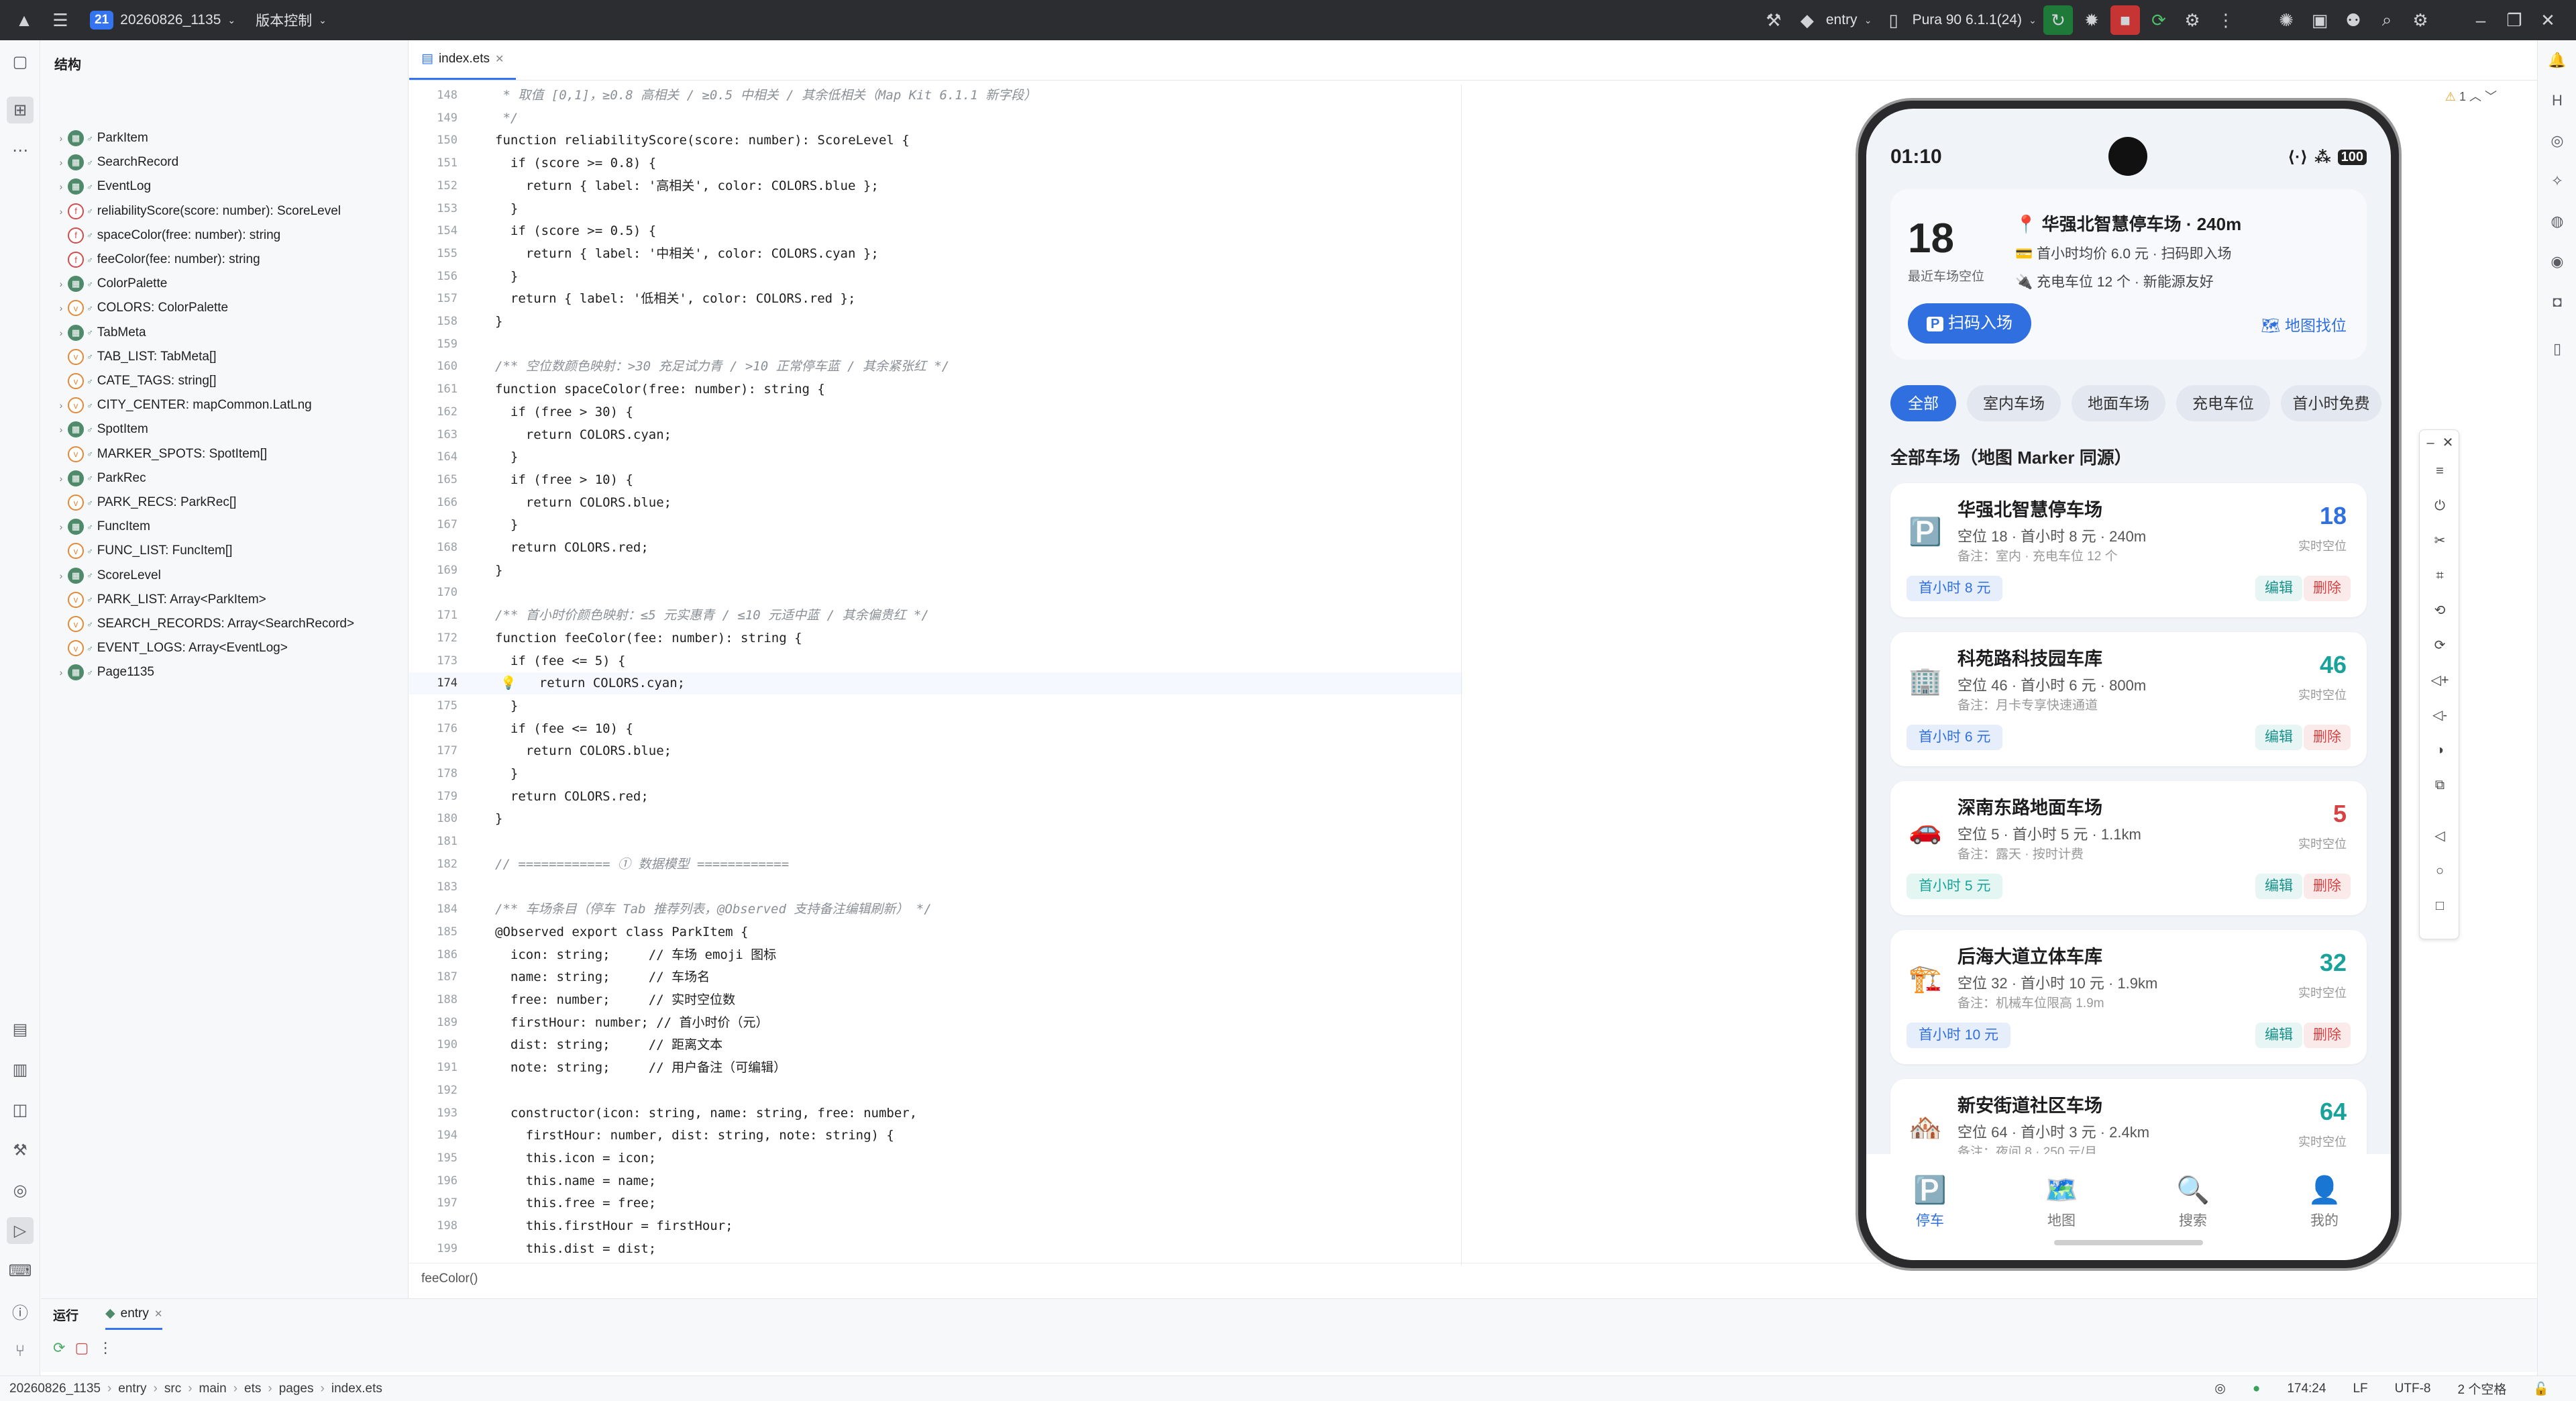 This screenshot has width=2576, height=1401. What do you see at coordinates (2223, 403) in the screenshot?
I see `filter-chip: 充电车位` at bounding box center [2223, 403].